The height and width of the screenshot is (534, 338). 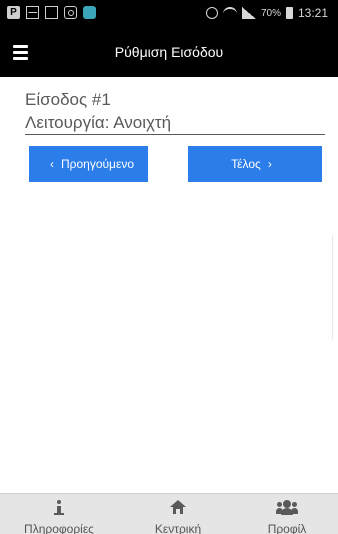 What do you see at coordinates (332, 287) in the screenshot?
I see `scroll-indicator` at bounding box center [332, 287].